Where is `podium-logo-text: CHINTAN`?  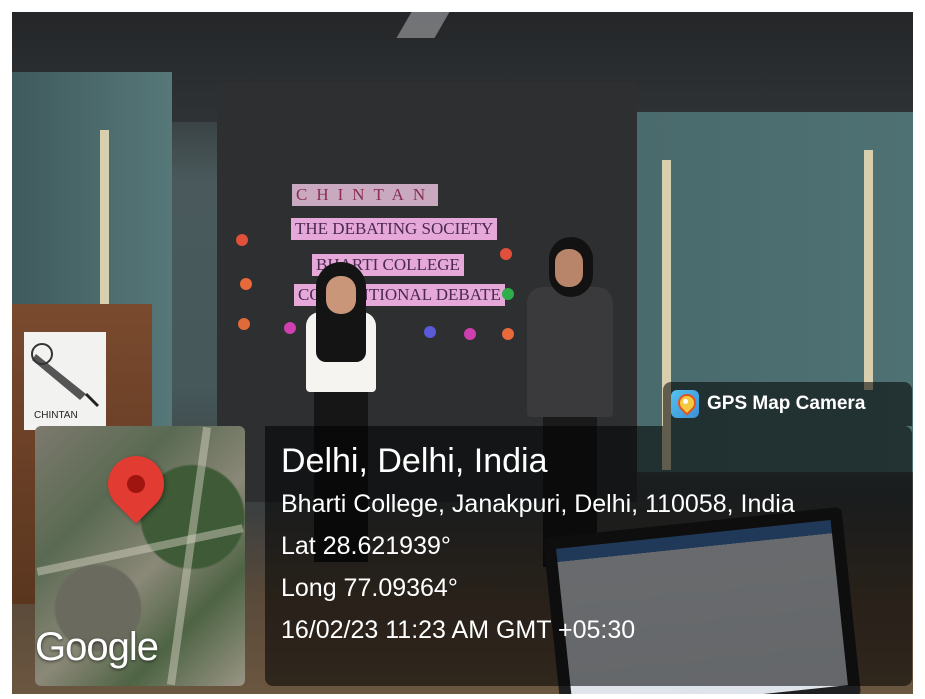
podium-logo-text: CHINTAN is located at coordinates (56, 415).